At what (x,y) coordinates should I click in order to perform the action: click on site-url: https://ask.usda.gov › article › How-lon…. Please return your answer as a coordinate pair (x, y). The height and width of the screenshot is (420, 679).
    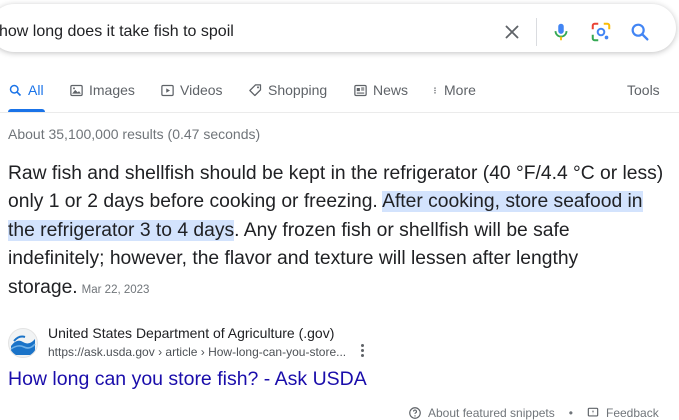
    Looking at the image, I should click on (197, 352).